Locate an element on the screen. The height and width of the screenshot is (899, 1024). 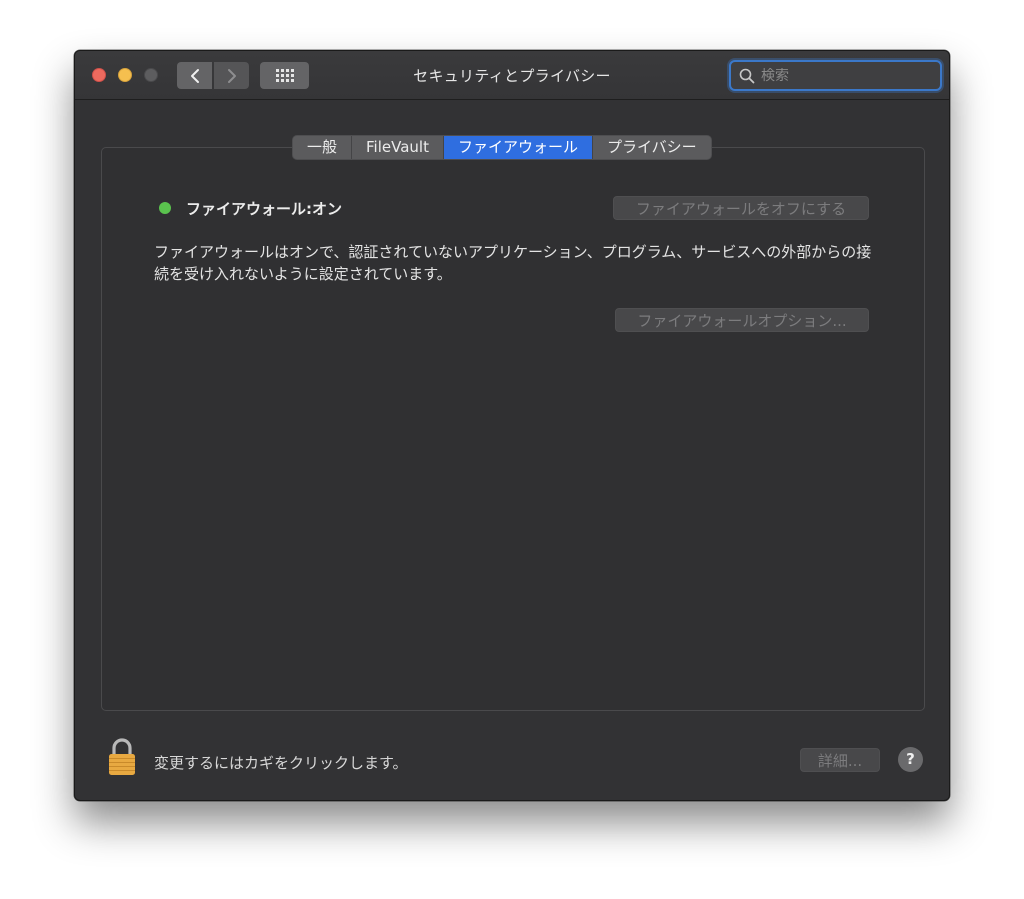
tab-bar: 一般 FileVault ファイアウォール プライバシー is located at coordinates (502, 147).